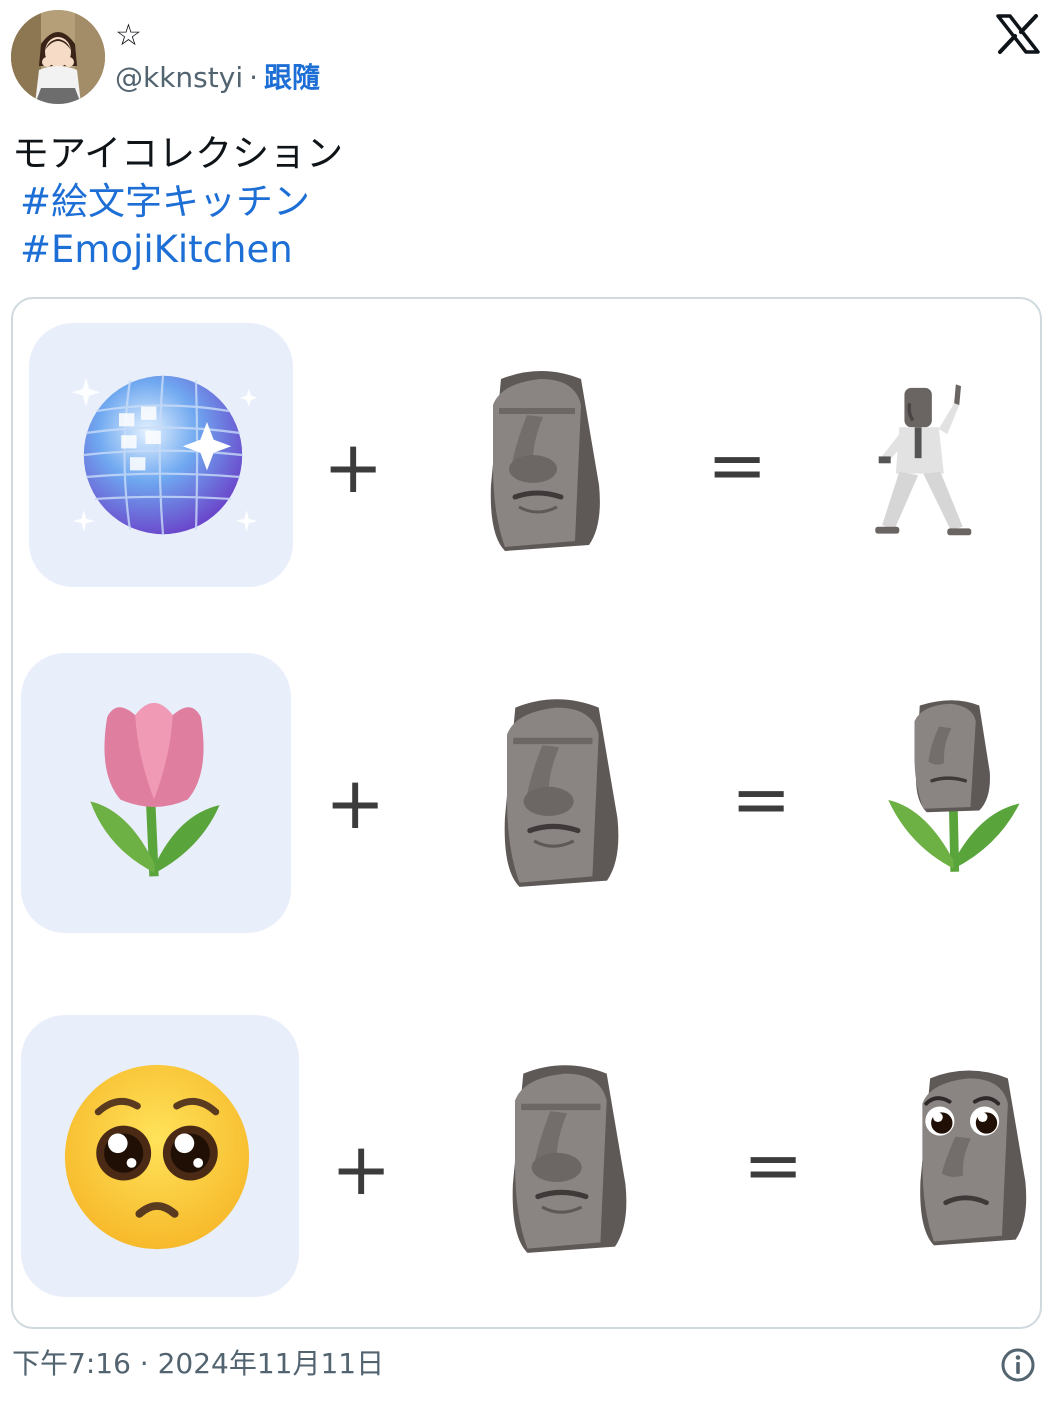  Describe the element at coordinates (178, 153) in the screenshot. I see `tweet-body: モアイコレクション` at that location.